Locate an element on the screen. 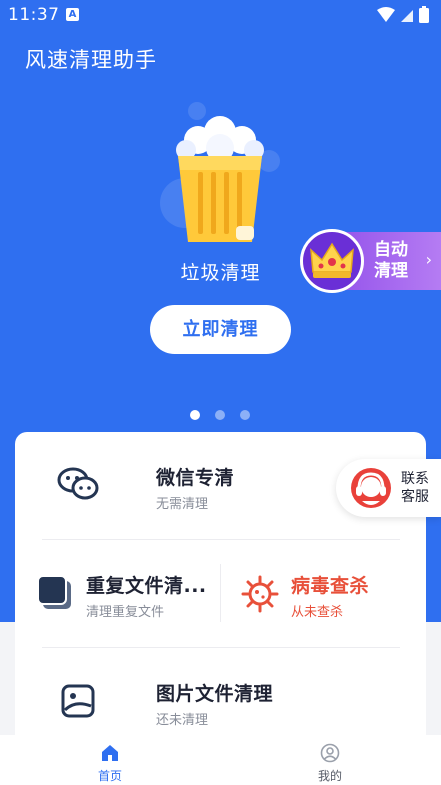 The height and width of the screenshot is (785, 441). auto-clean-button: 自动 清理 › is located at coordinates (370, 261).